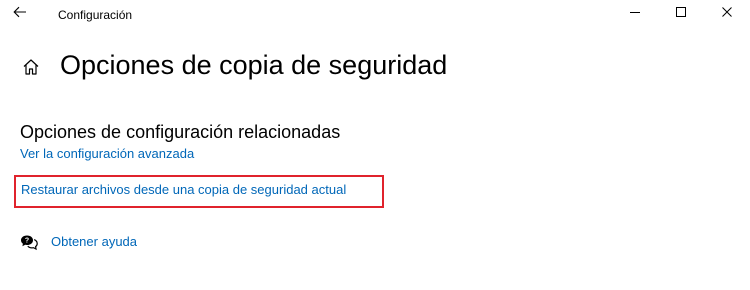 The height and width of the screenshot is (290, 750). Describe the element at coordinates (31, 67) in the screenshot. I see `home-icon` at that location.